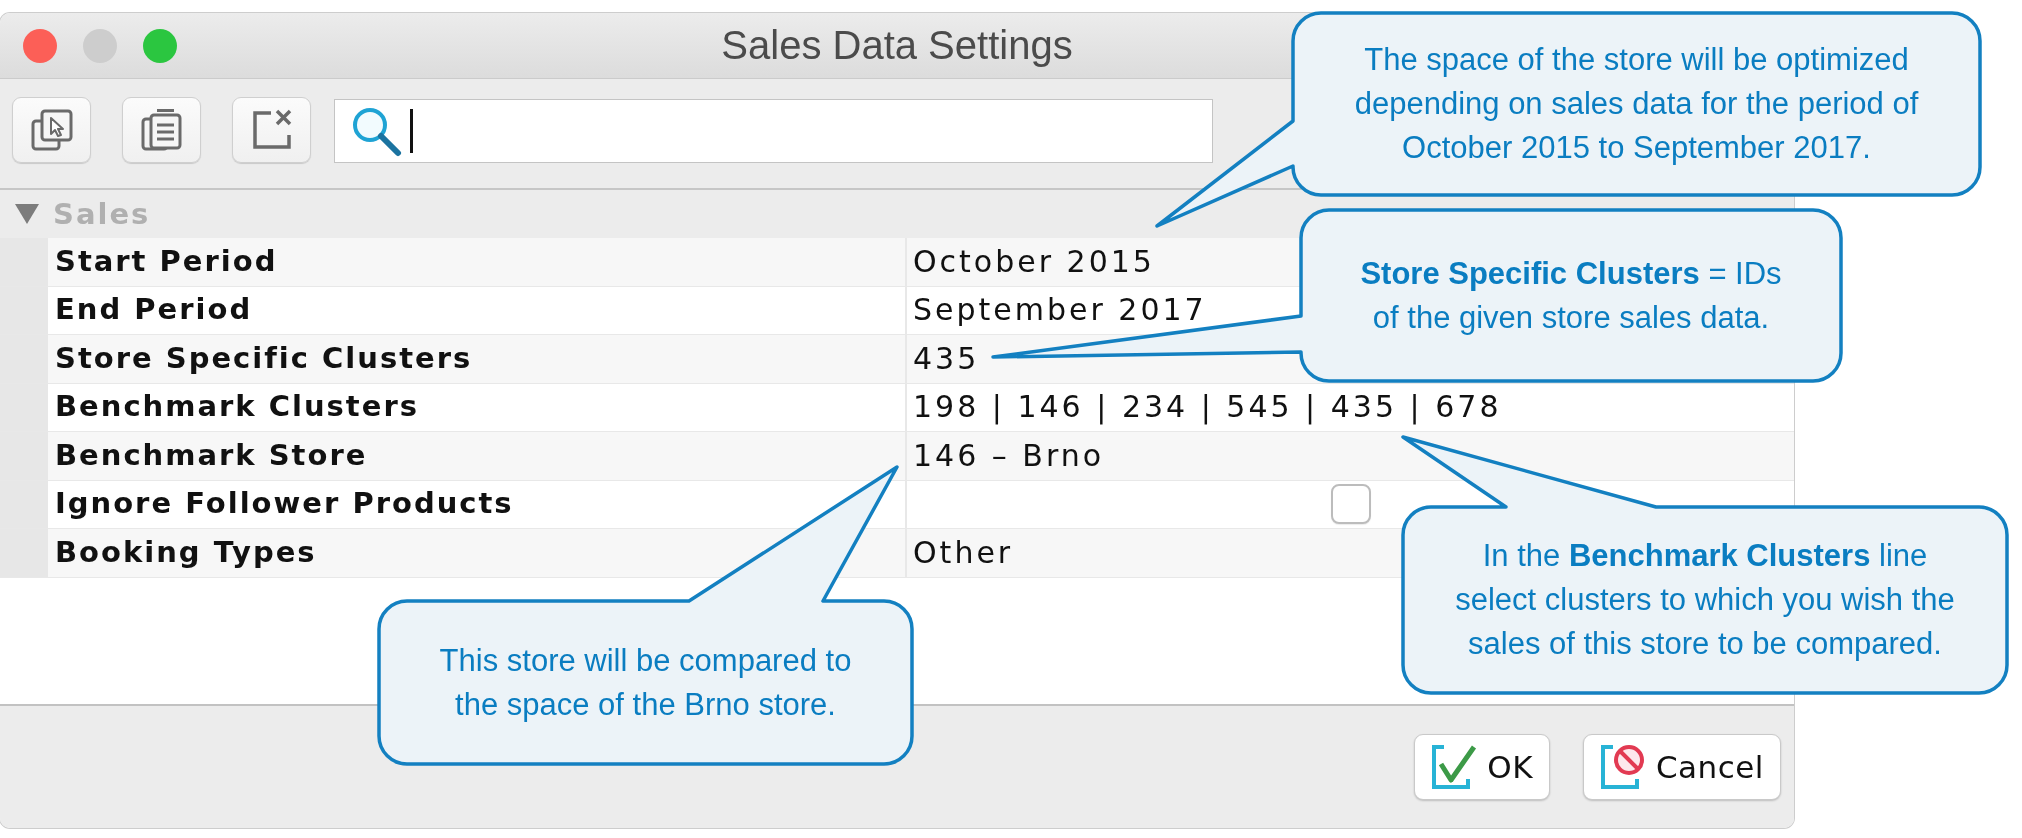  Describe the element at coordinates (963, 552) in the screenshot. I see `property-value: Other` at that location.